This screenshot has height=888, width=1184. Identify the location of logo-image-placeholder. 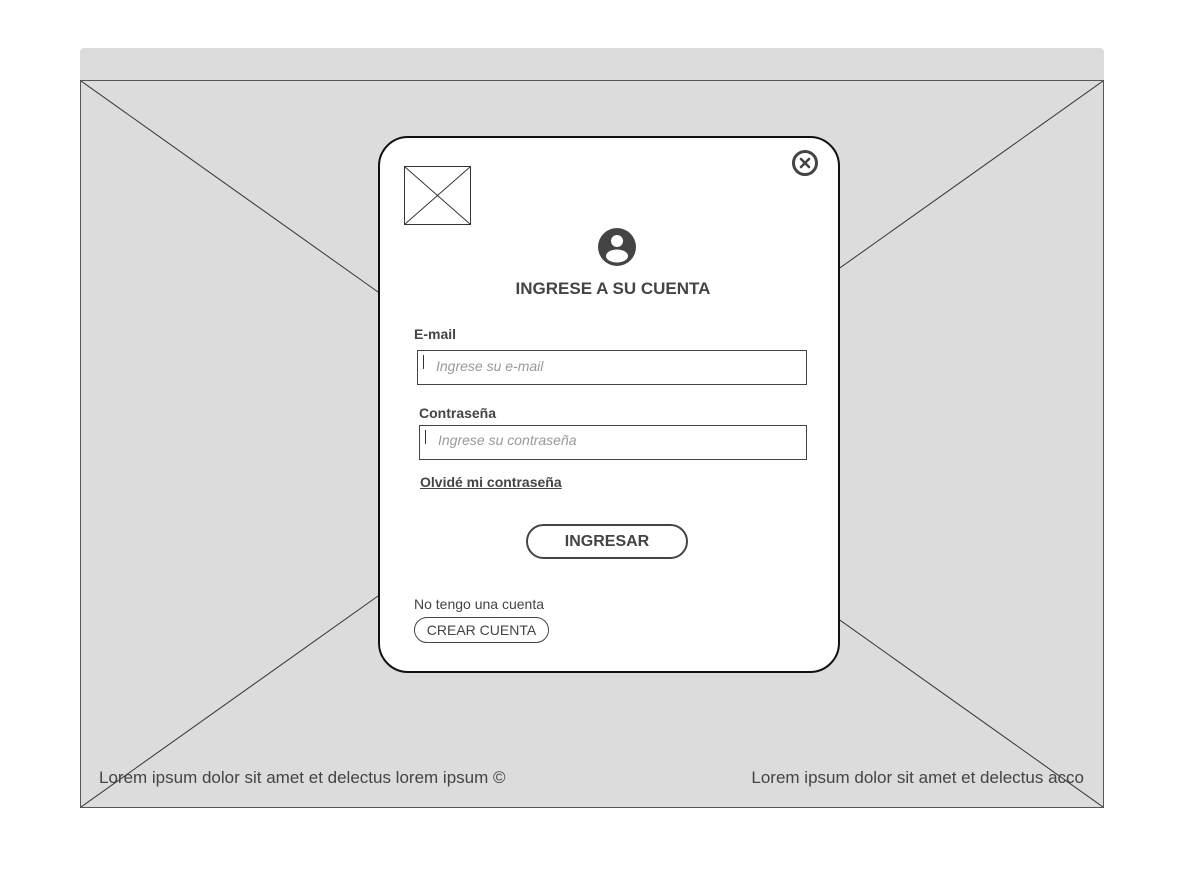
(437, 195).